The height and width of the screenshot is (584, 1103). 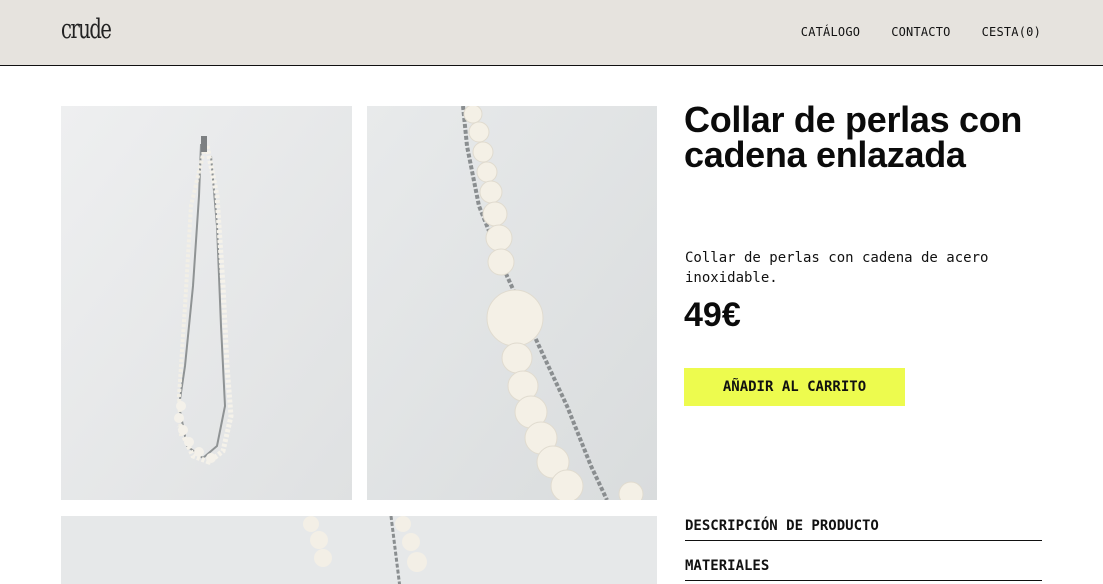 I want to click on add-to-cart-button: AÑADIR AL CARRITO, so click(x=794, y=387).